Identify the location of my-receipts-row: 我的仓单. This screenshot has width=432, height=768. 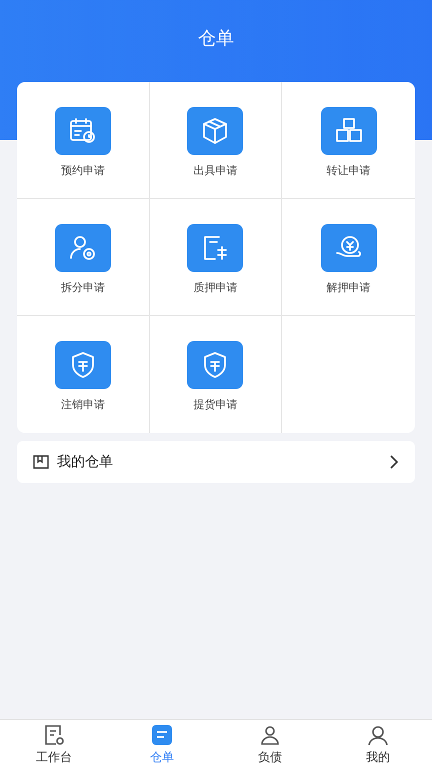
(216, 462).